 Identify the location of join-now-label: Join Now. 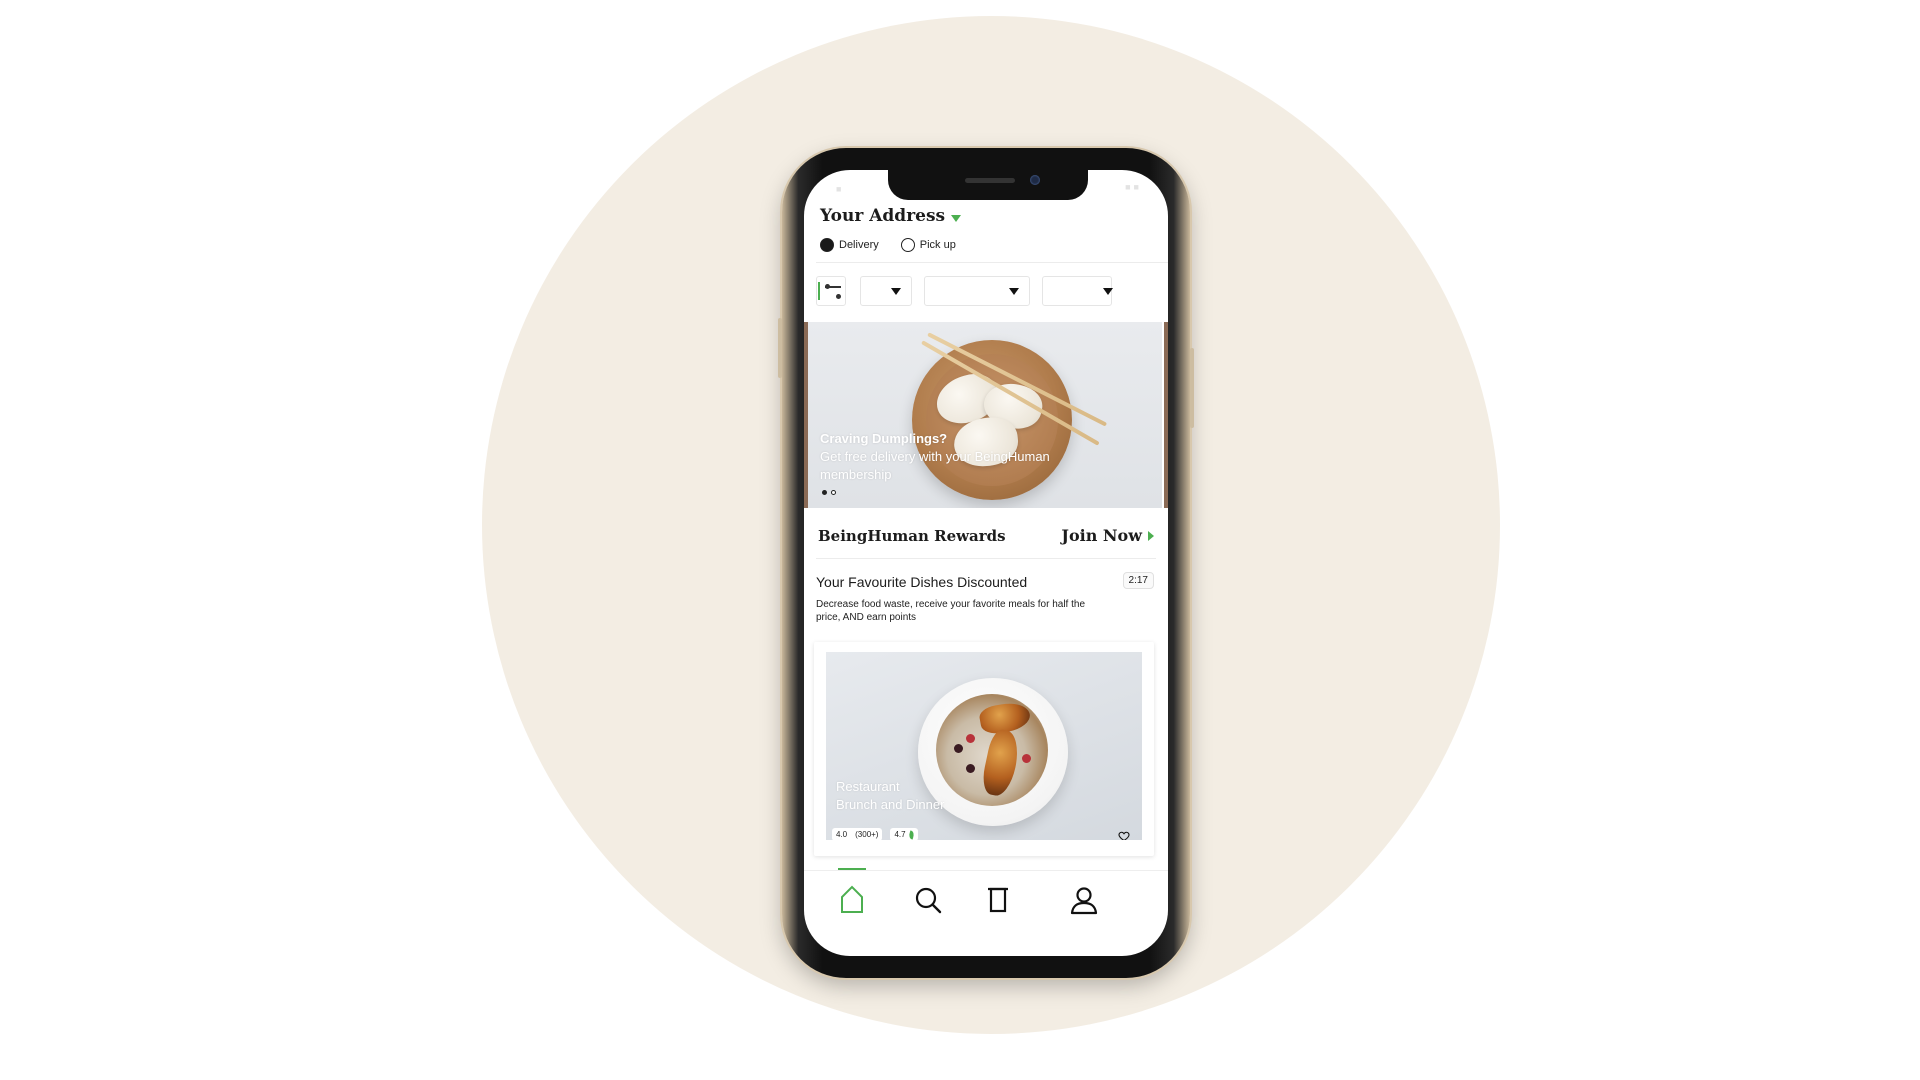
(1101, 535).